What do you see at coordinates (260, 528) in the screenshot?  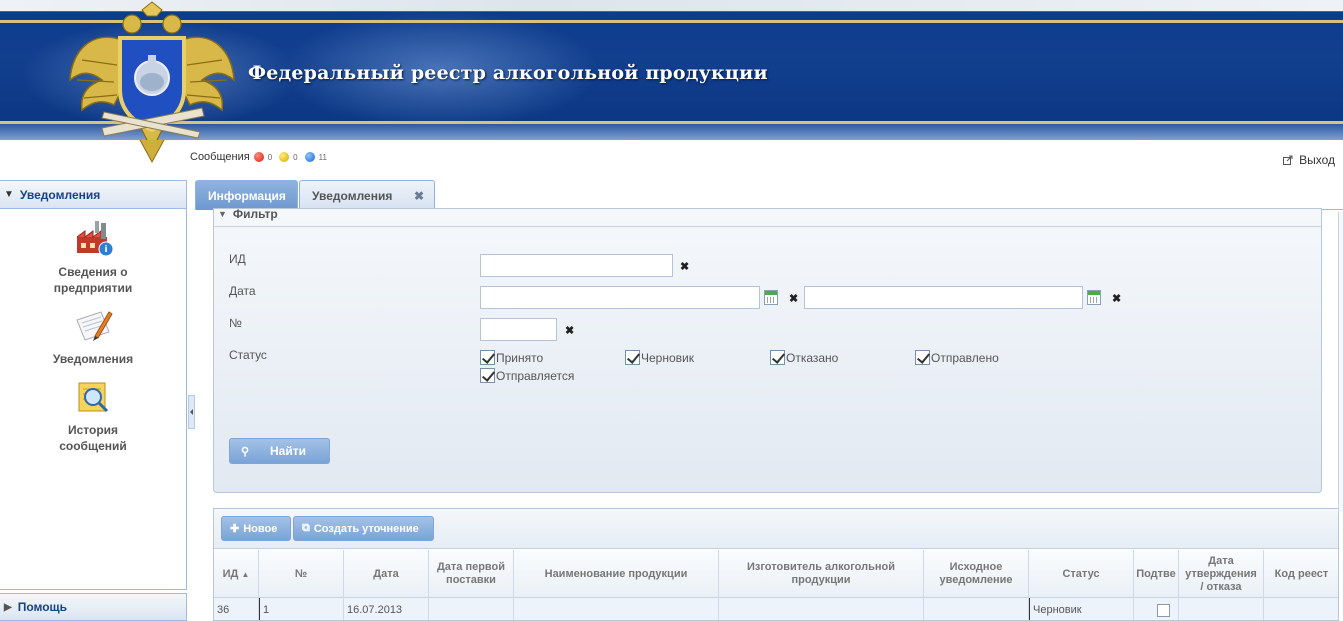 I see `new-button-label: Новое` at bounding box center [260, 528].